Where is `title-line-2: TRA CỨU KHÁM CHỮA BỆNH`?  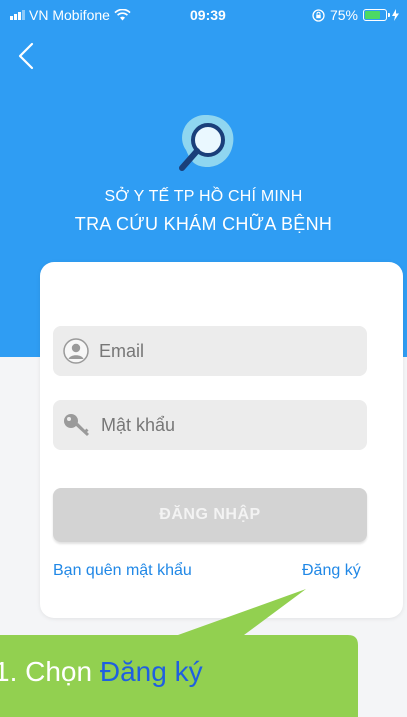 title-line-2: TRA CỨU KHÁM CHỮA BỆNH is located at coordinates (203, 224).